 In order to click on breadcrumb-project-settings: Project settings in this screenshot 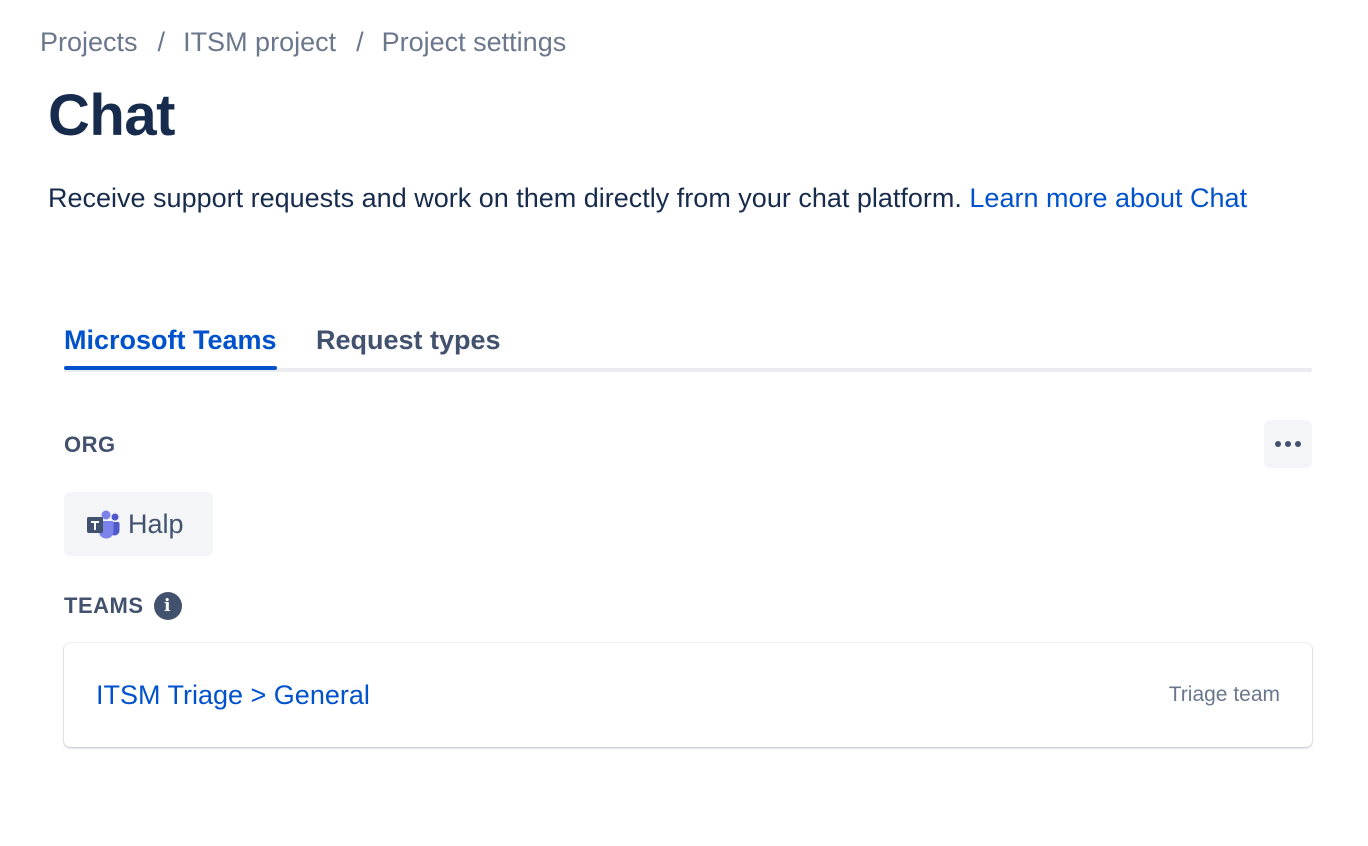, I will do `click(474, 42)`.